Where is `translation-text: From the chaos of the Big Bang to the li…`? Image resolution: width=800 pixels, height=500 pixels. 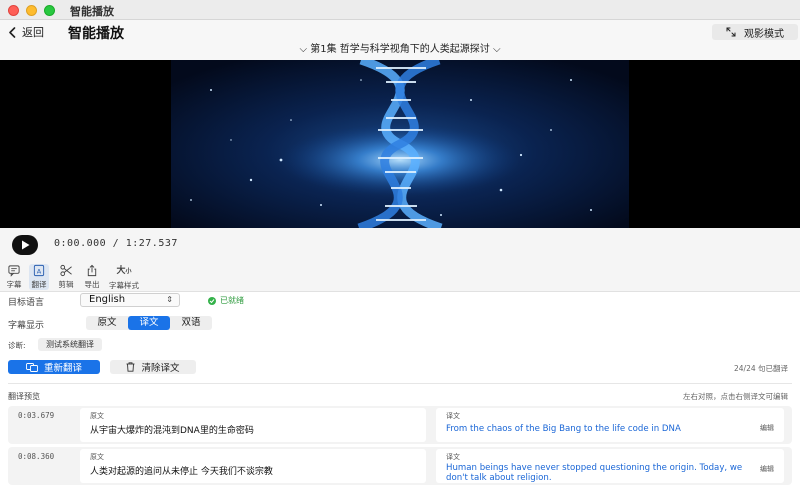
translation-text: From the chaos of the Big Bang to the li… is located at coordinates (596, 429).